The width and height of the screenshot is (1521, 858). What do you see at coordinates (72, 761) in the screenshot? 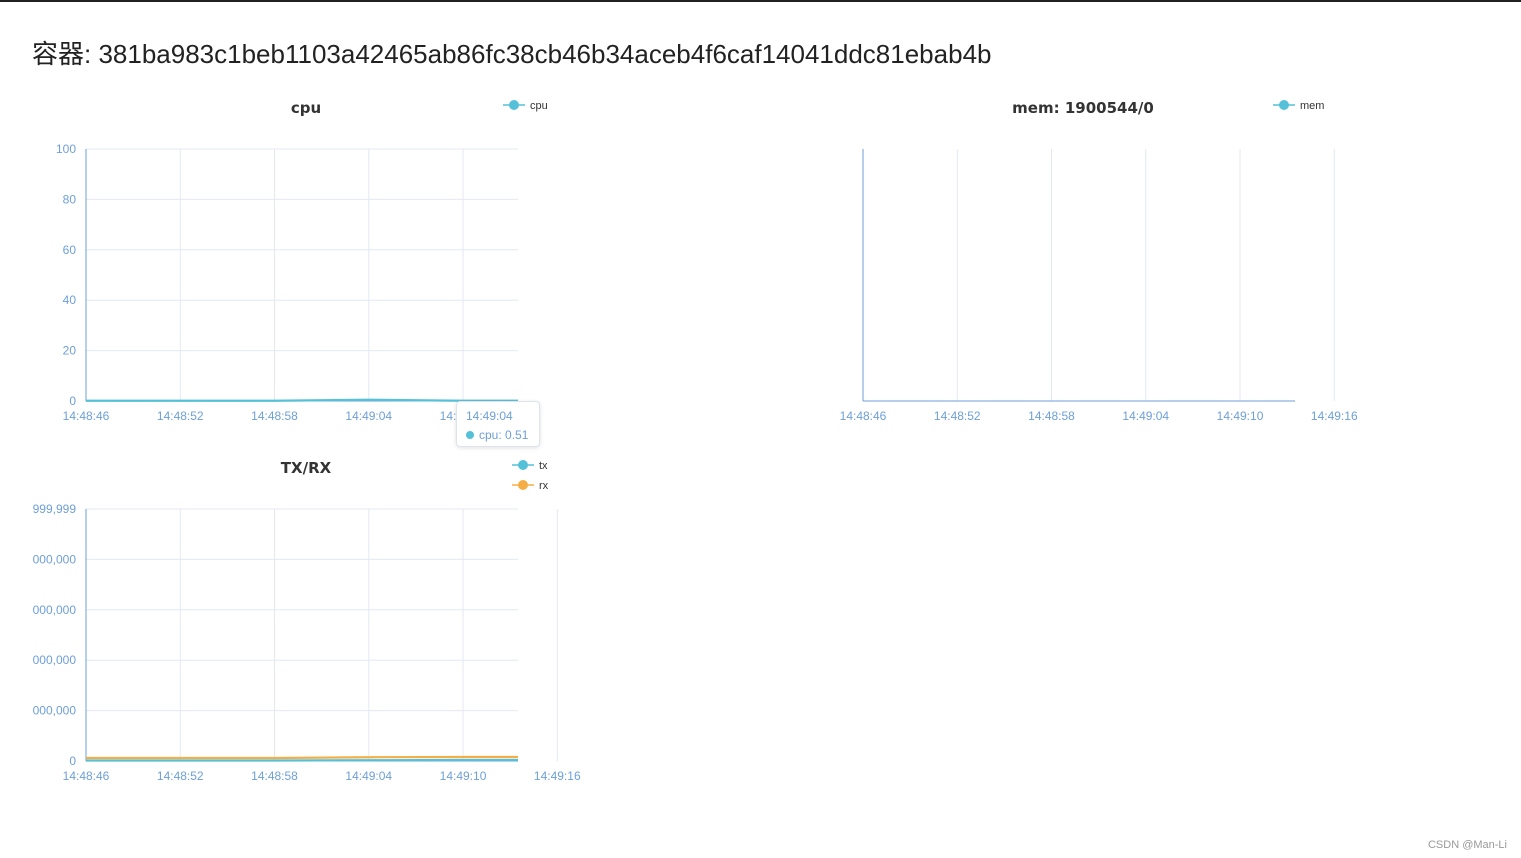
I see `y-tick-label: 0` at bounding box center [72, 761].